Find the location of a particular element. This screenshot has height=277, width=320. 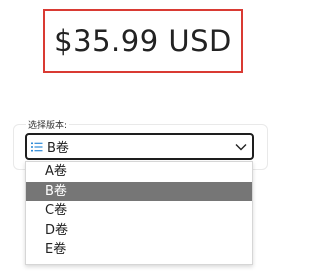

price-text: $35.99 USD is located at coordinates (143, 41).